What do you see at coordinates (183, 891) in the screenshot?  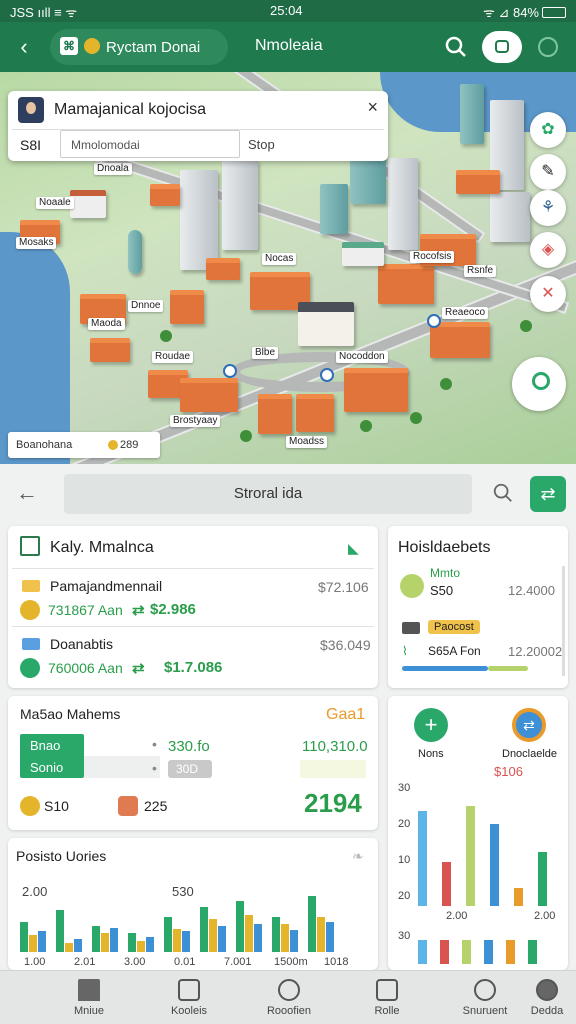 I see `chart-annotation: 530` at bounding box center [183, 891].